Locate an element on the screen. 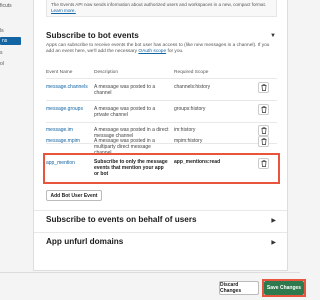 This screenshot has height=300, width=320. user-events-title: Subscribe to events on behalf of users is located at coordinates (121, 219).